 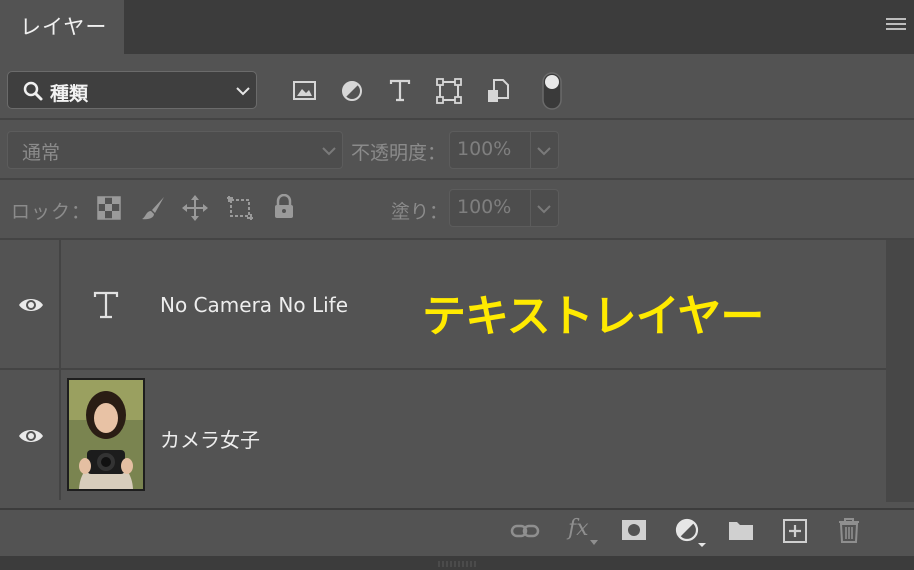 What do you see at coordinates (741, 530) in the screenshot?
I see `new-group-folder-icon` at bounding box center [741, 530].